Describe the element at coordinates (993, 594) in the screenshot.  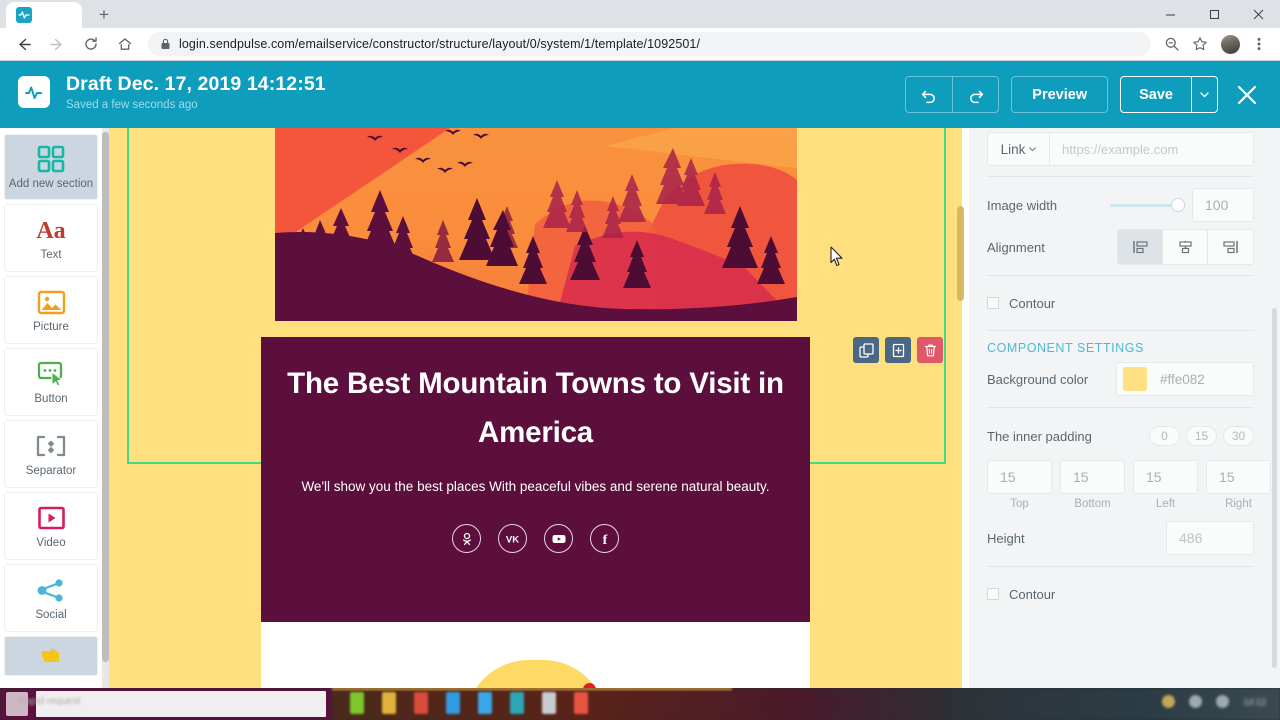
I see `contour-checkbox-bottom` at that location.